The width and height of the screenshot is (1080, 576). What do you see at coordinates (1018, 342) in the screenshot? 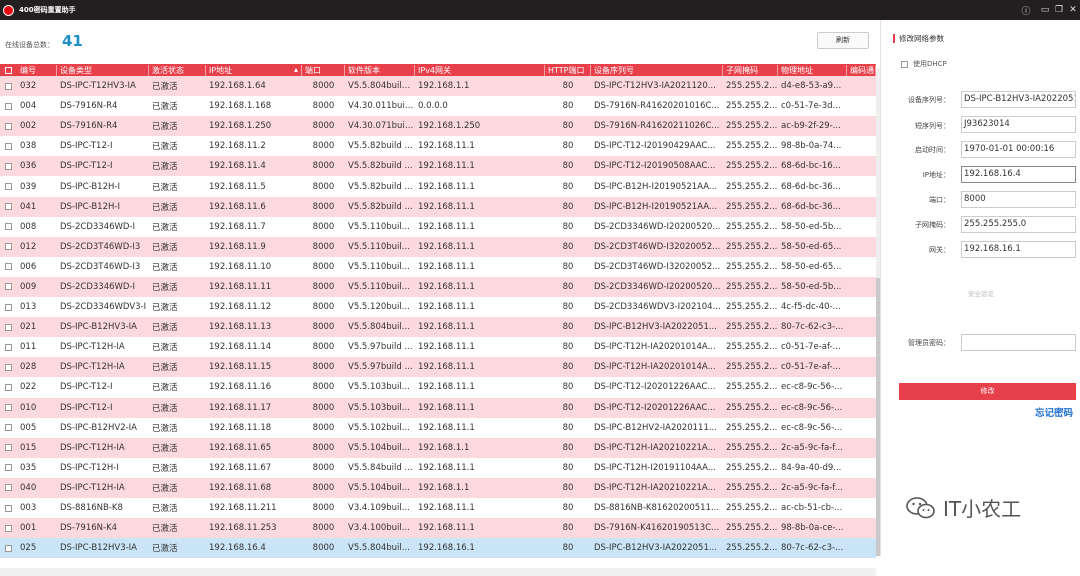
I see `admin-password-field` at bounding box center [1018, 342].